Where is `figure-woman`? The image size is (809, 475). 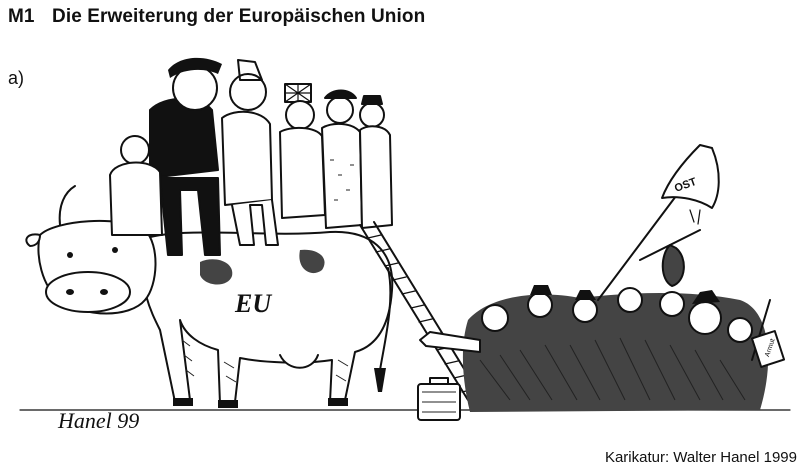 figure-woman is located at coordinates (247, 158).